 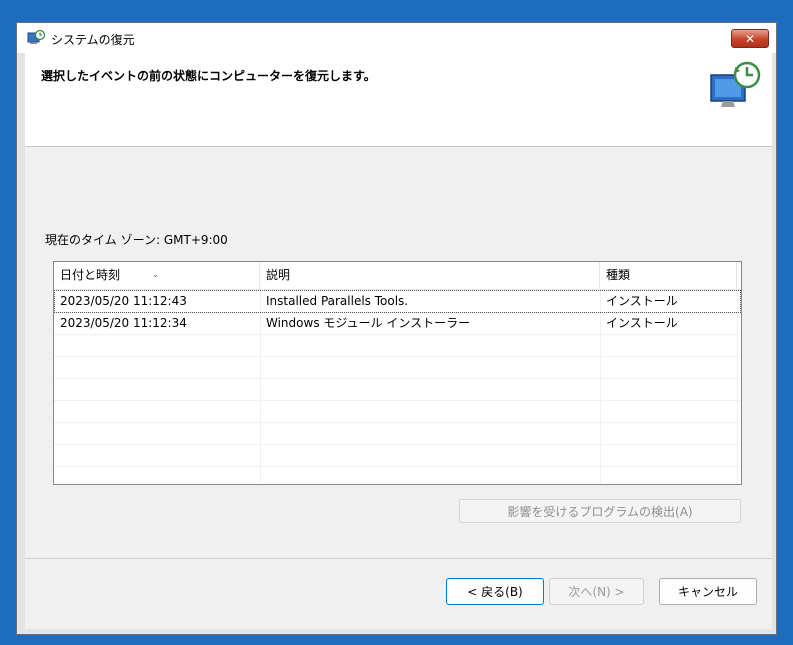 What do you see at coordinates (398, 558) in the screenshot?
I see `footer-divider` at bounding box center [398, 558].